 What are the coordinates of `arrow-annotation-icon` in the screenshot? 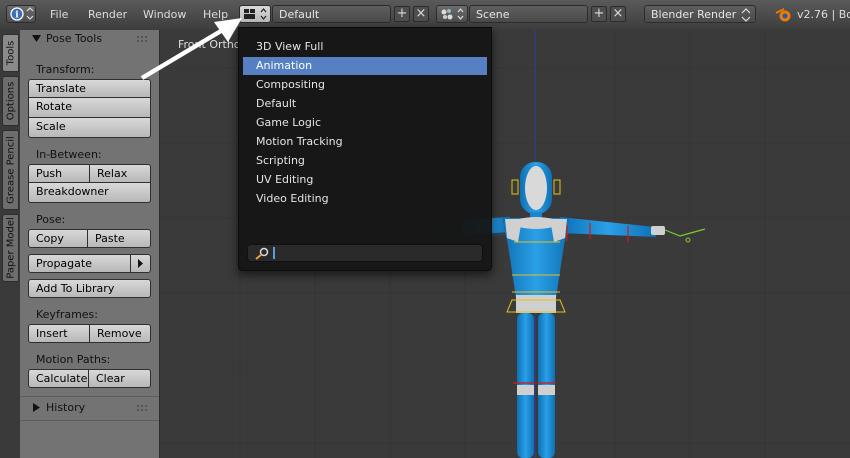 It's located at (191, 49).